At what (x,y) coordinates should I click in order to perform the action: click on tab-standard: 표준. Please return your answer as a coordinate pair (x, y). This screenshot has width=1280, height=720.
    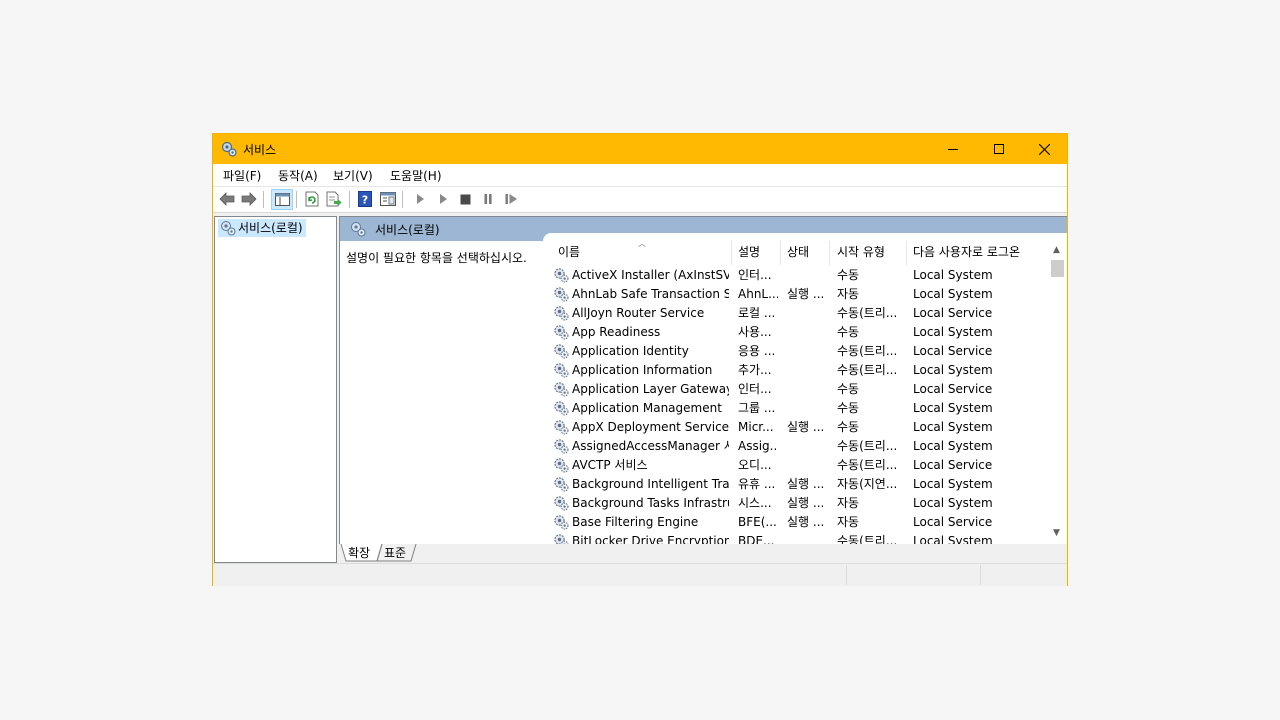
    Looking at the image, I should click on (395, 553).